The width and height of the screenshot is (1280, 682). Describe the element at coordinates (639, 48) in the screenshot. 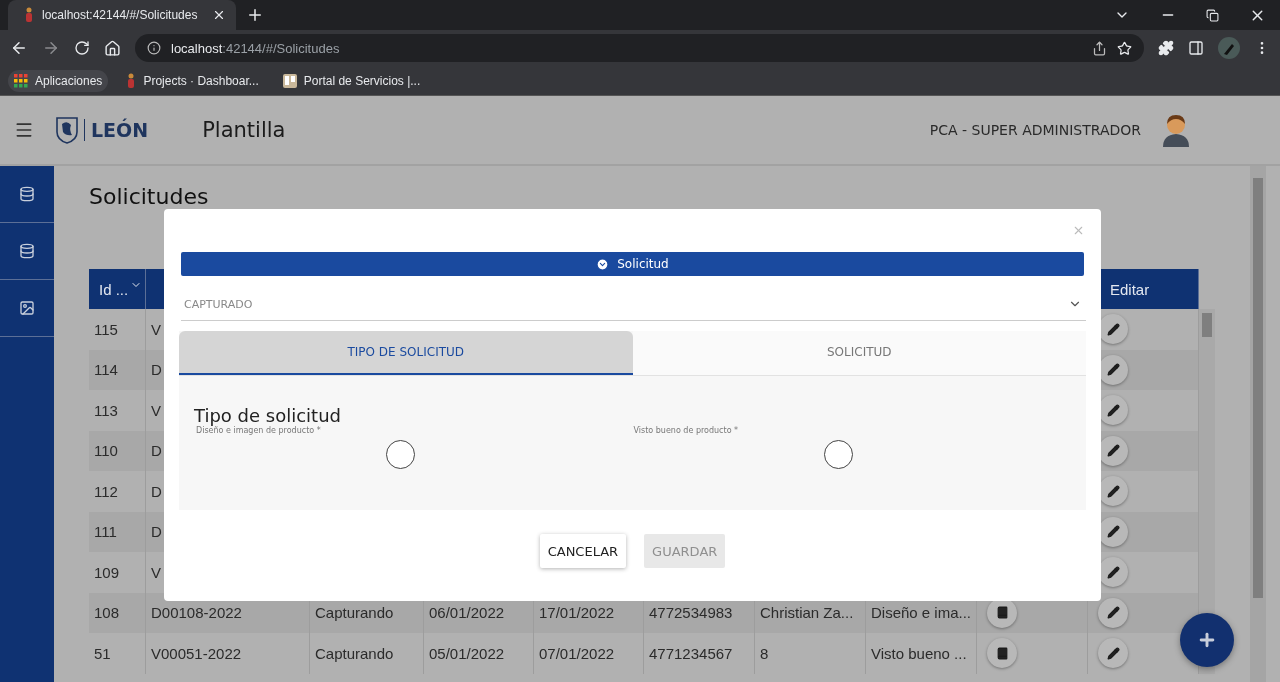

I see `address-bar: localhost:42144/#/Solicitudes` at that location.